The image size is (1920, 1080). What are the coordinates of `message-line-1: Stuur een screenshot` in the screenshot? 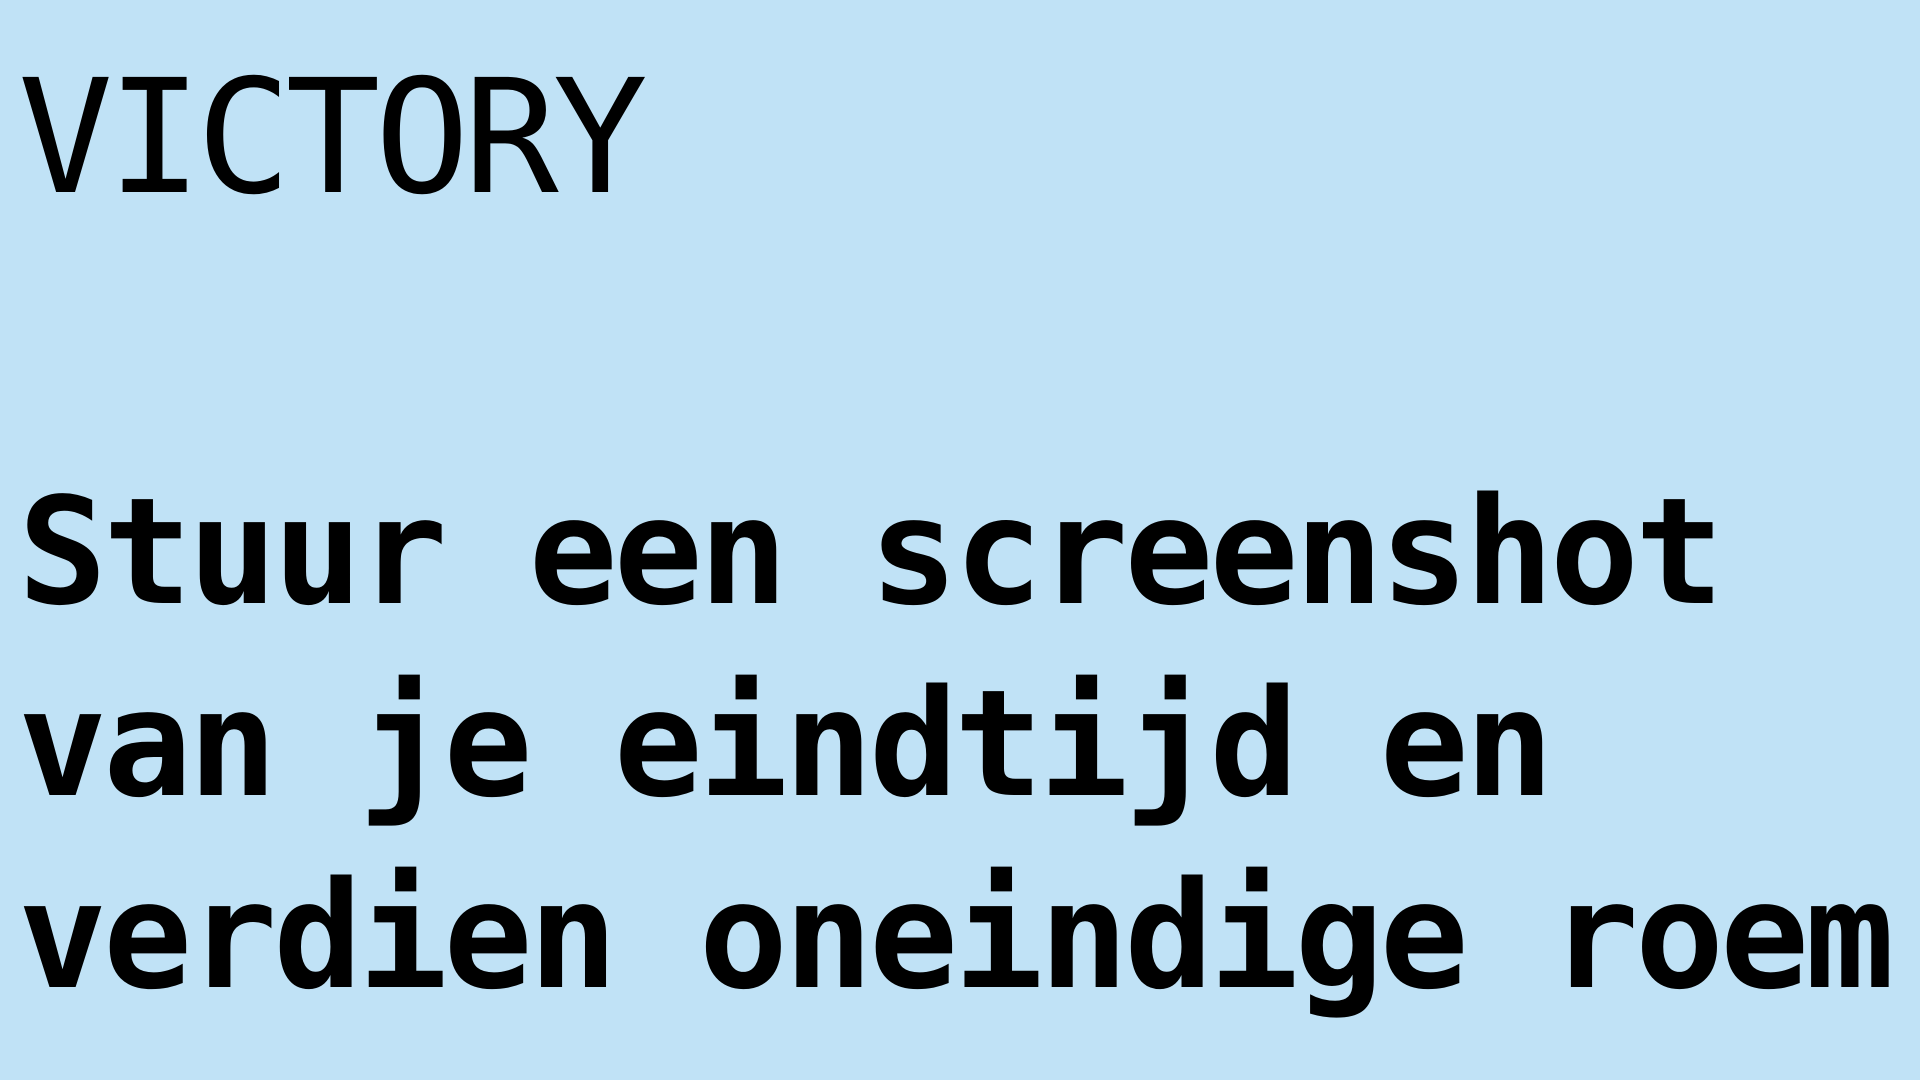 It's located at (871, 552).